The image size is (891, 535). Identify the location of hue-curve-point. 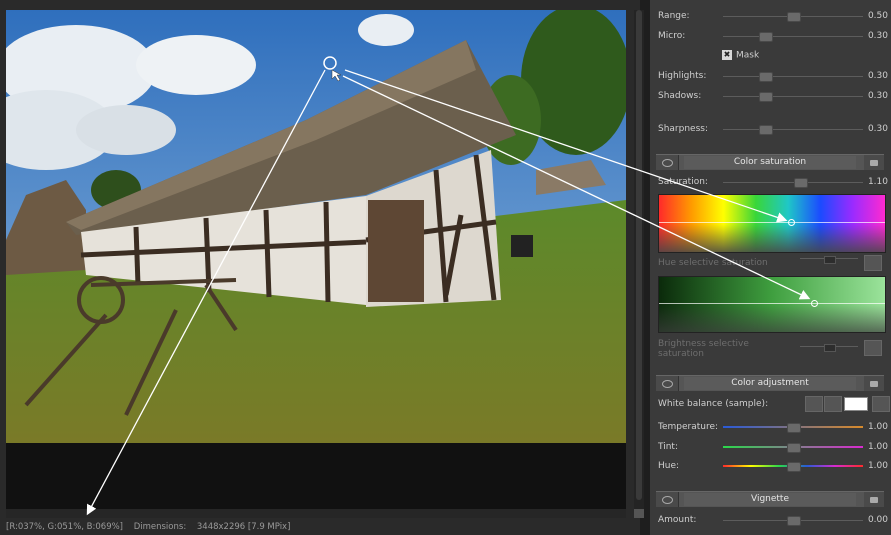
(791, 222).